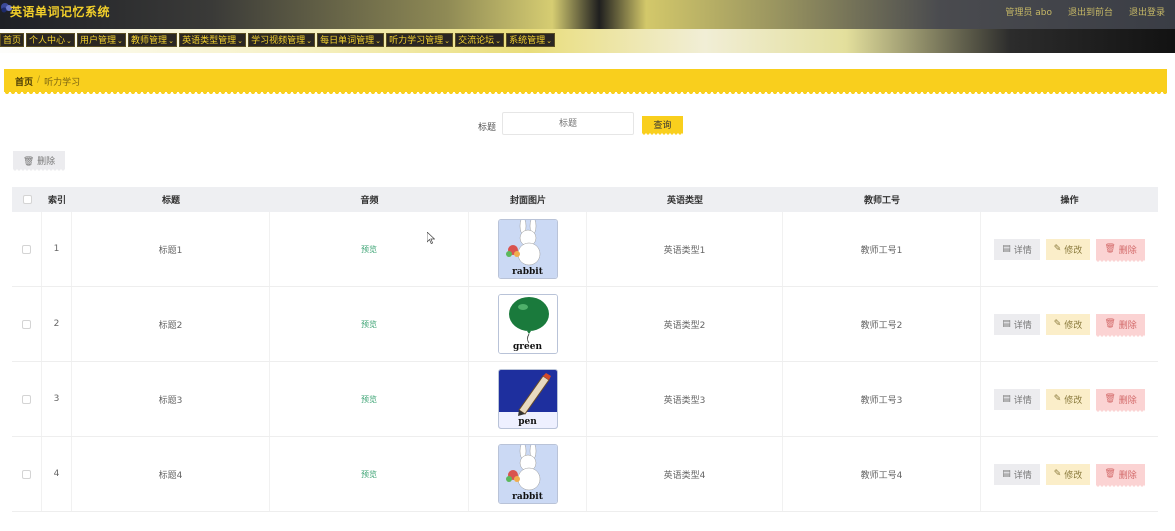  What do you see at coordinates (57, 249) in the screenshot?
I see `row-index: 1` at bounding box center [57, 249].